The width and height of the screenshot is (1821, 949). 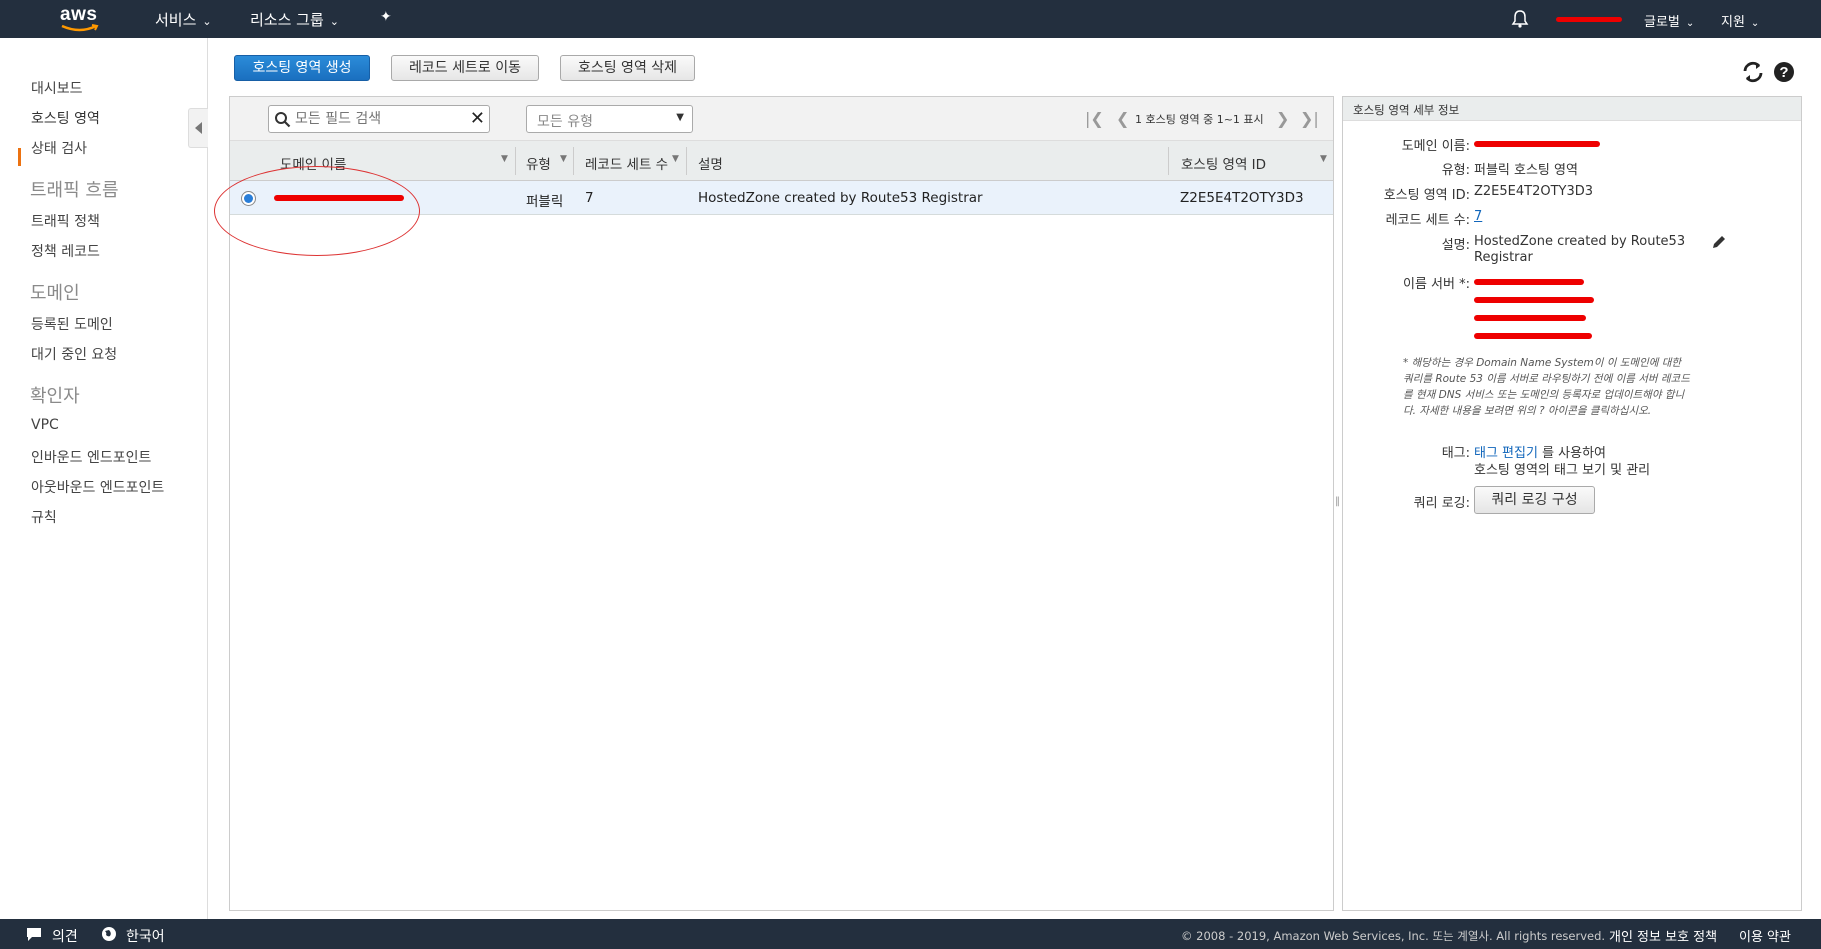 I want to click on sidebar-item-registered-domains: 등록된 도메인, so click(x=72, y=324).